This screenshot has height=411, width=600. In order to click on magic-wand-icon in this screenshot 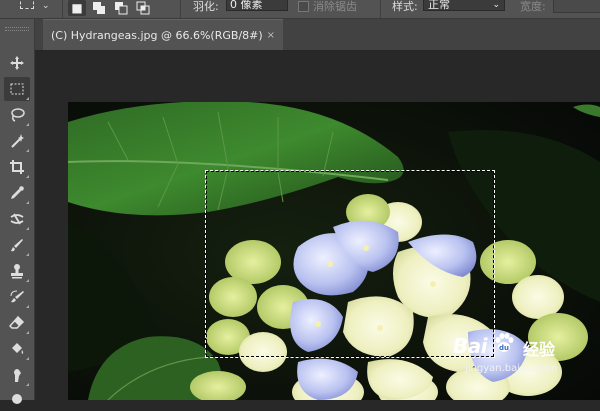, I will do `click(17, 141)`.